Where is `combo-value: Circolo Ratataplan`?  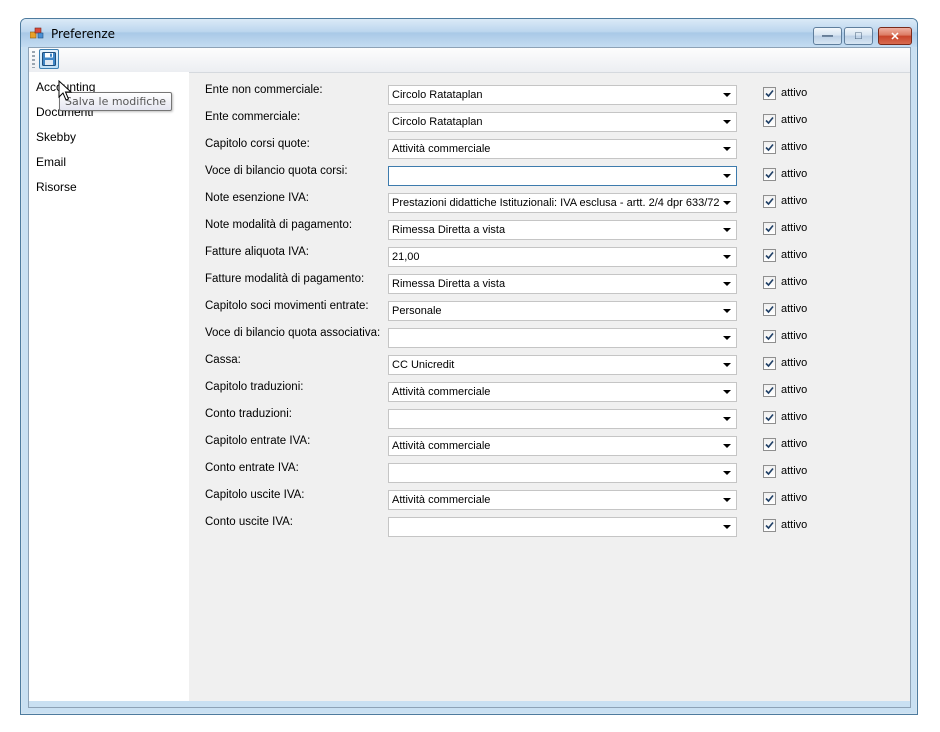 combo-value: Circolo Ratataplan is located at coordinates (437, 122).